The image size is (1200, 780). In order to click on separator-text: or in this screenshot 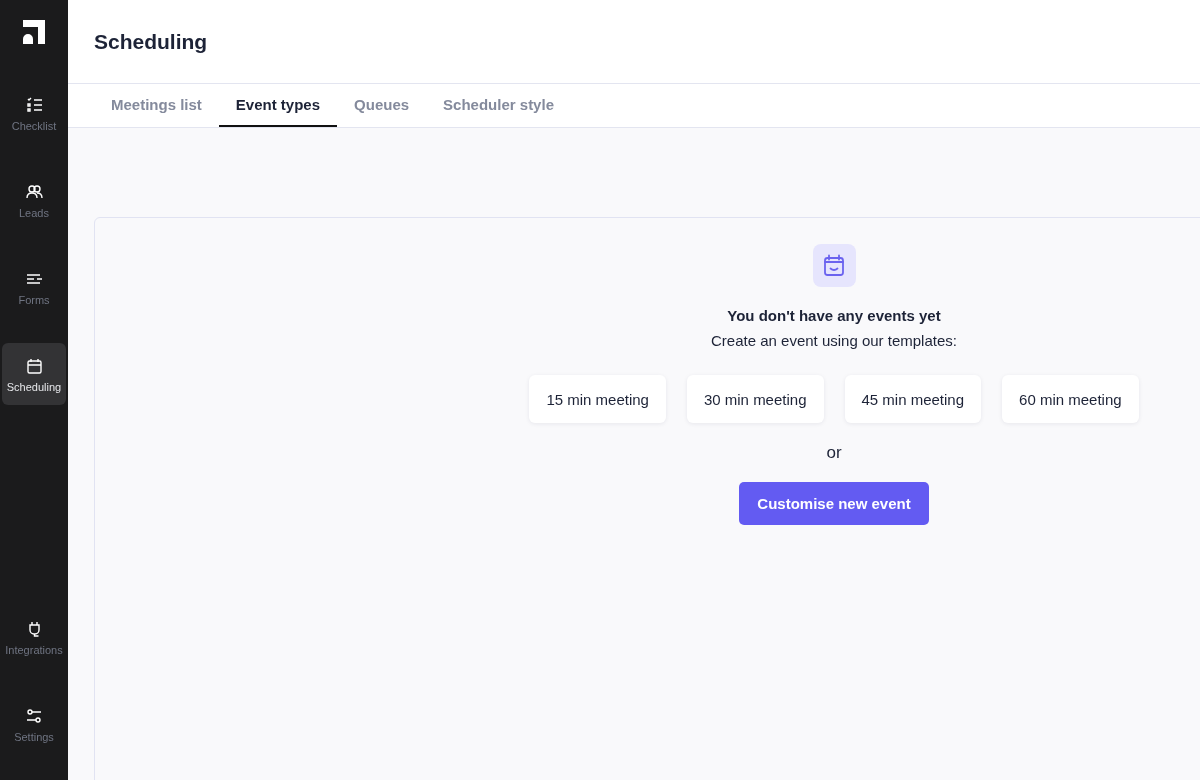, I will do `click(834, 453)`.